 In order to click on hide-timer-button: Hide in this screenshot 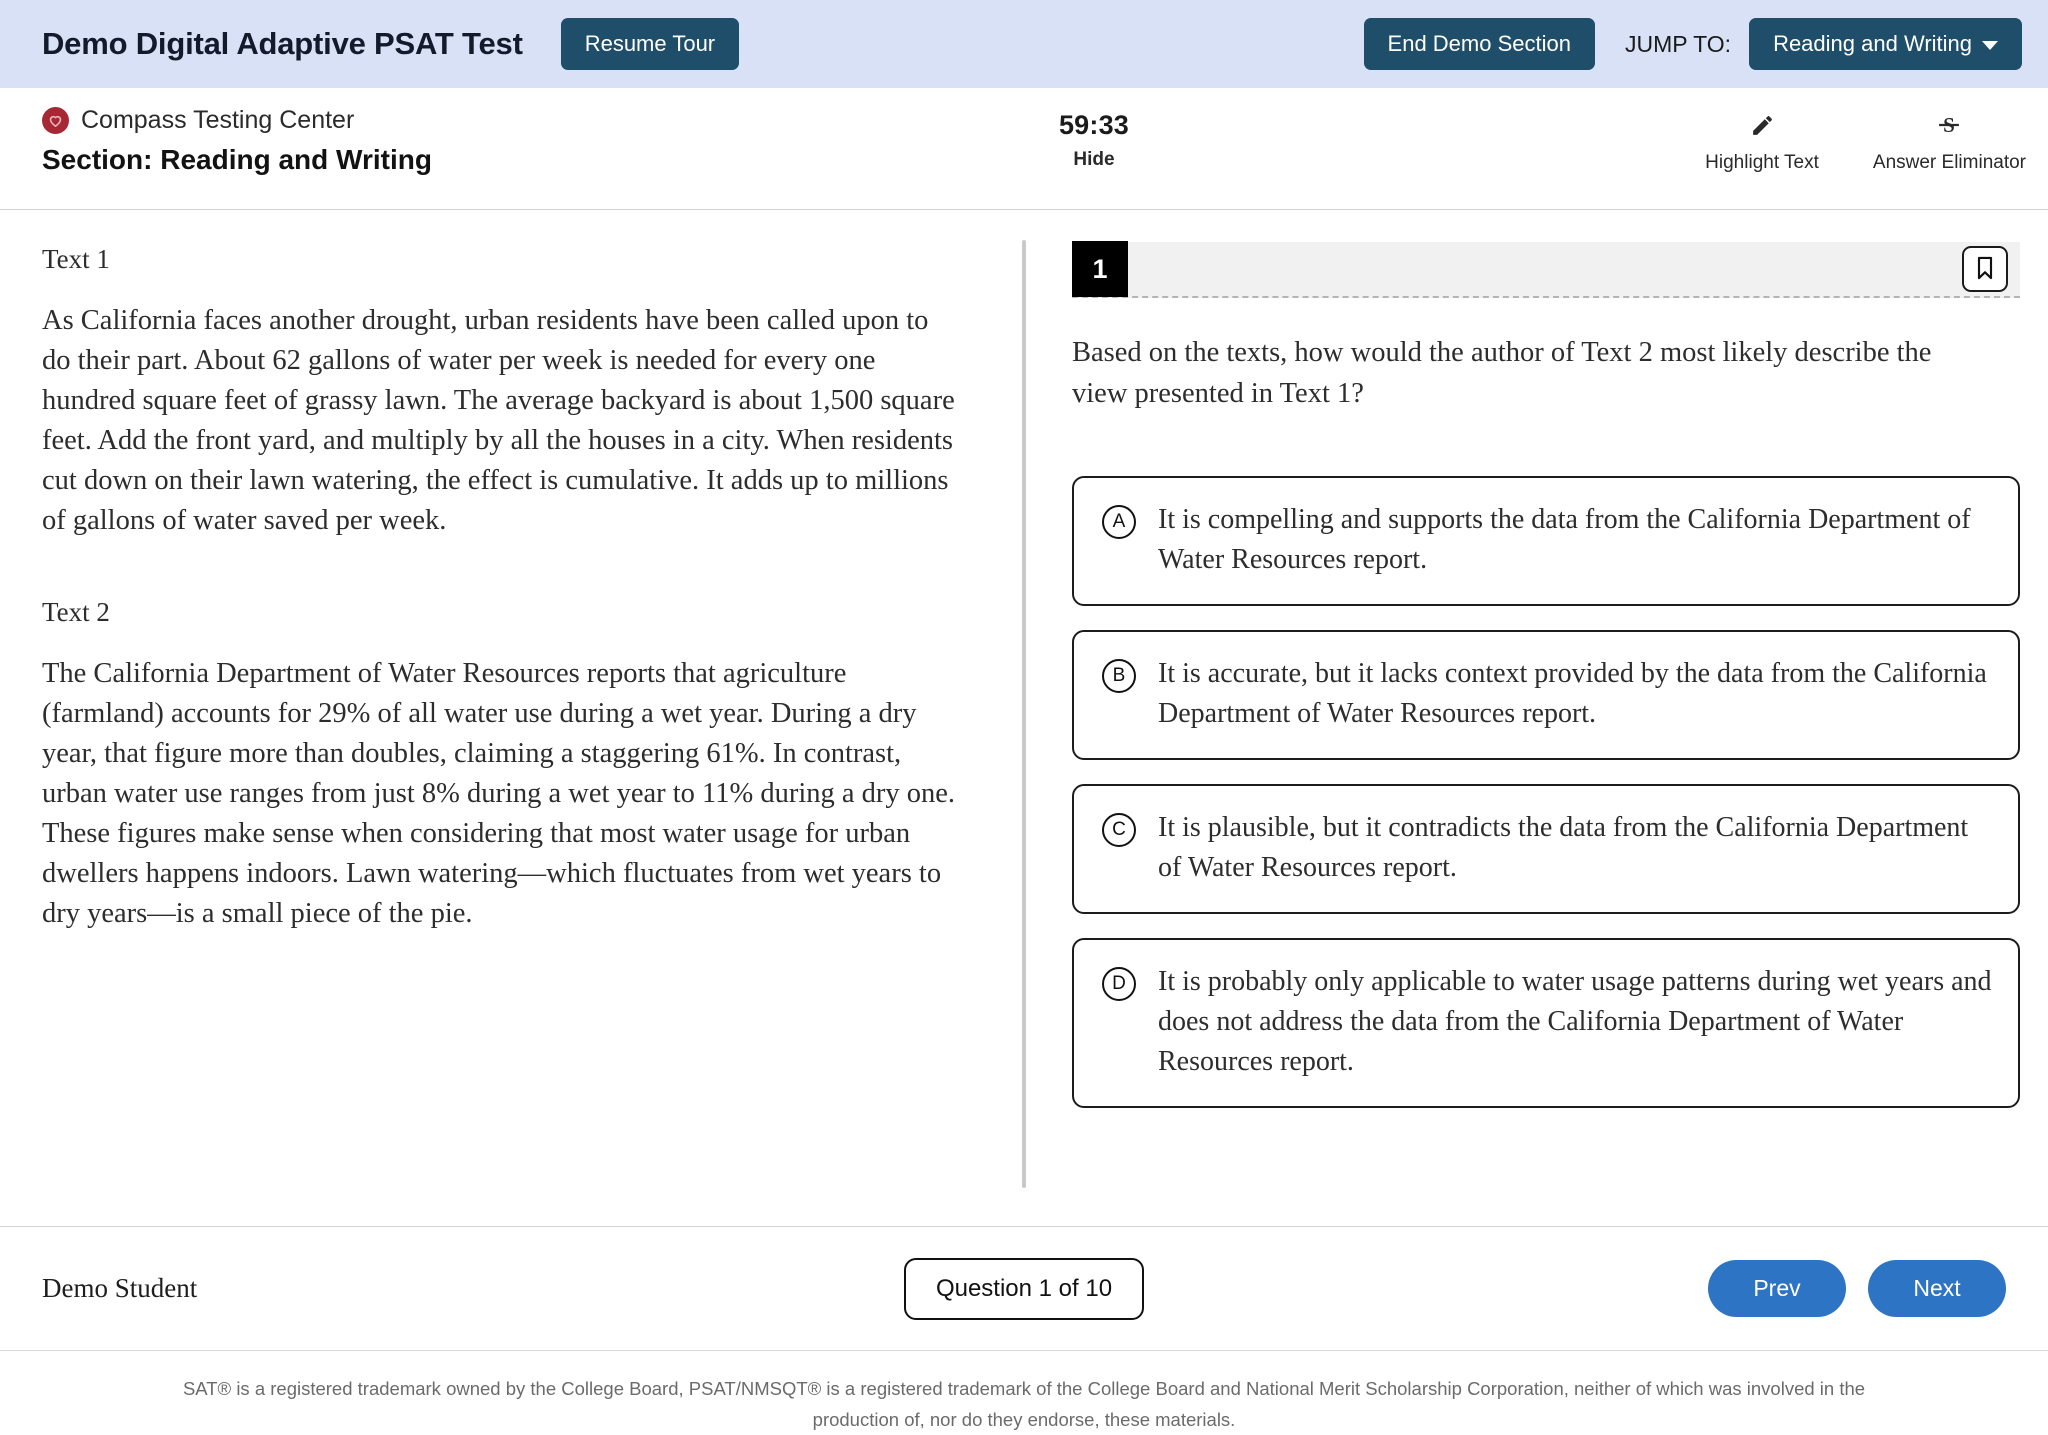, I will do `click(1093, 160)`.